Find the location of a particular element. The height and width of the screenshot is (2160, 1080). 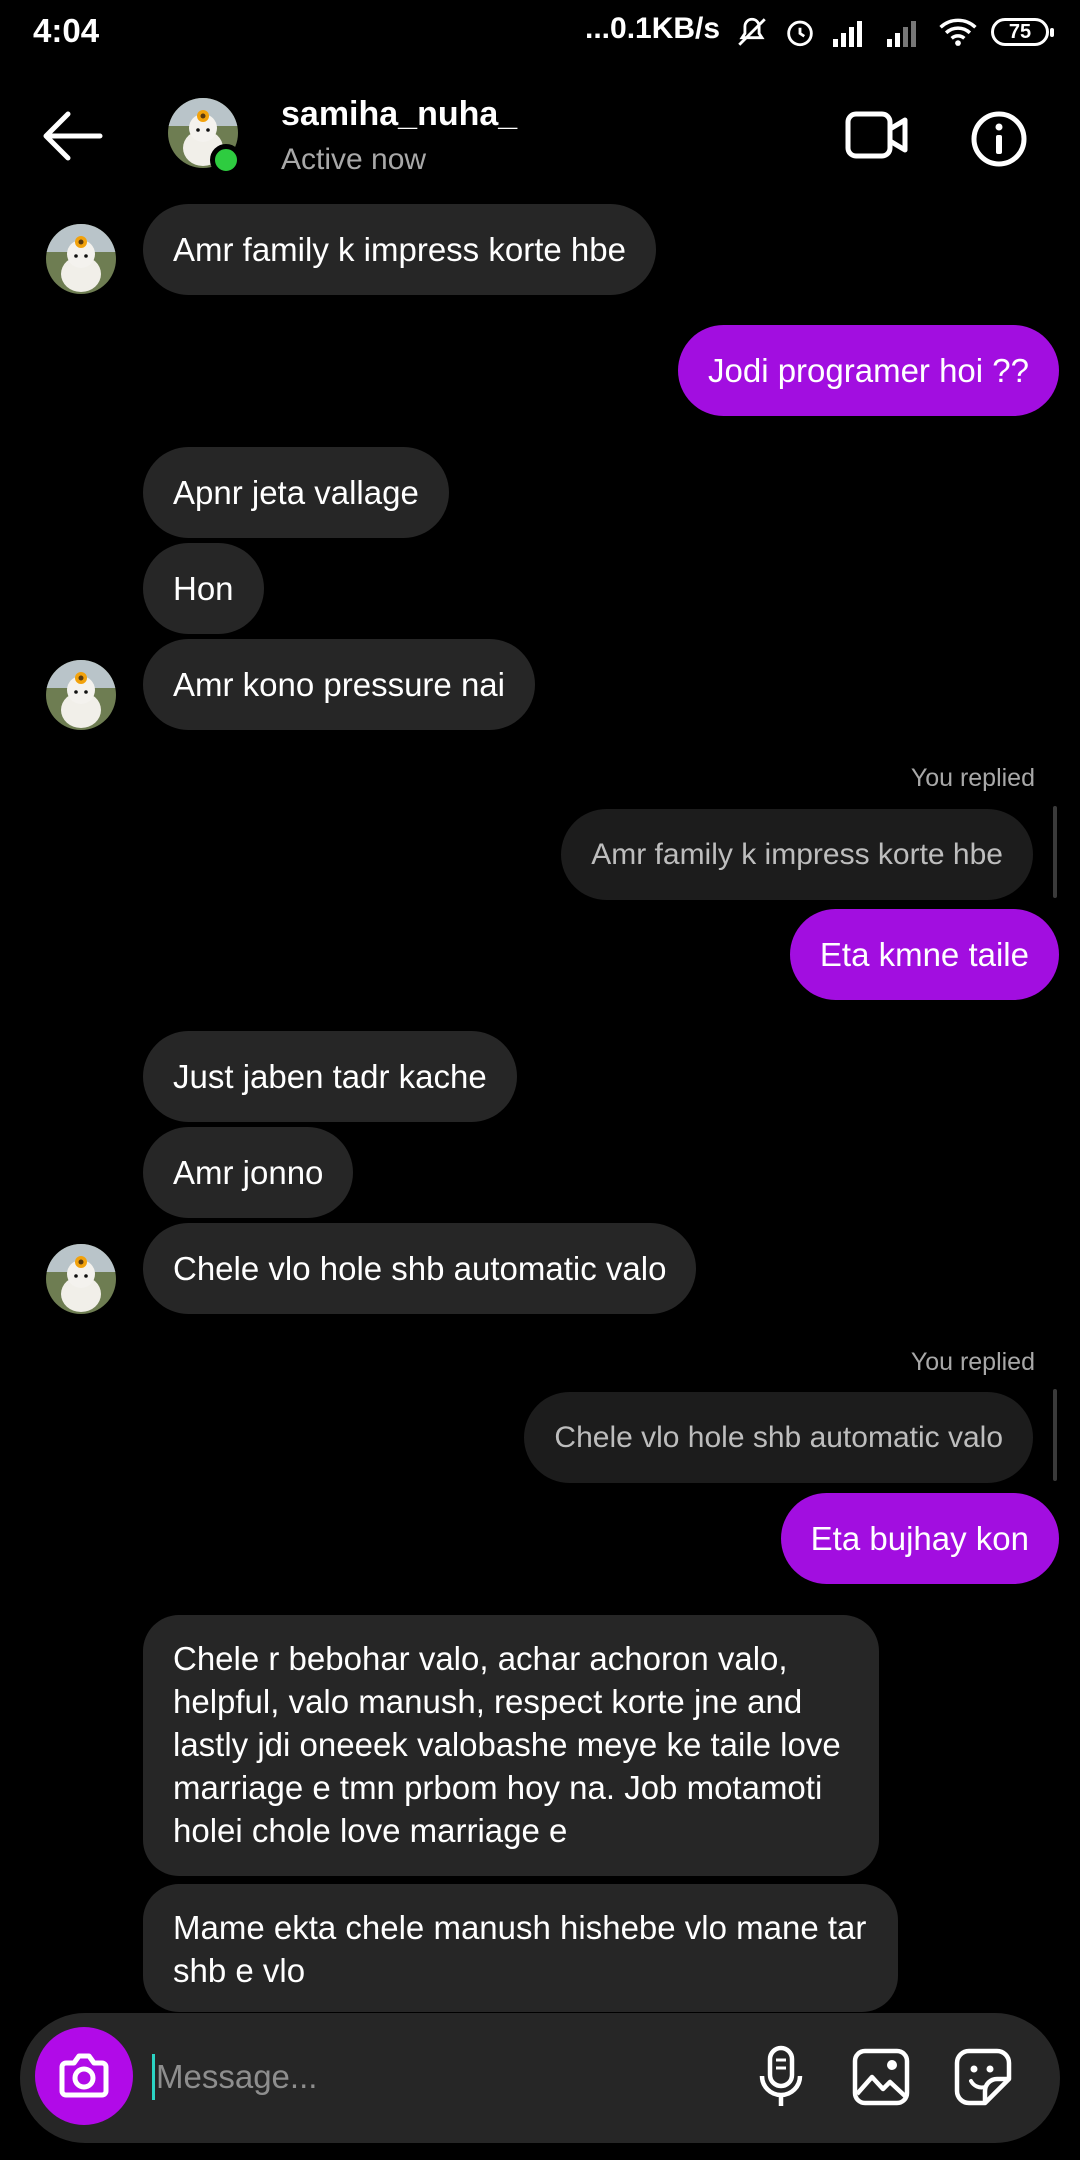

alarm-icon is located at coordinates (800, 33).